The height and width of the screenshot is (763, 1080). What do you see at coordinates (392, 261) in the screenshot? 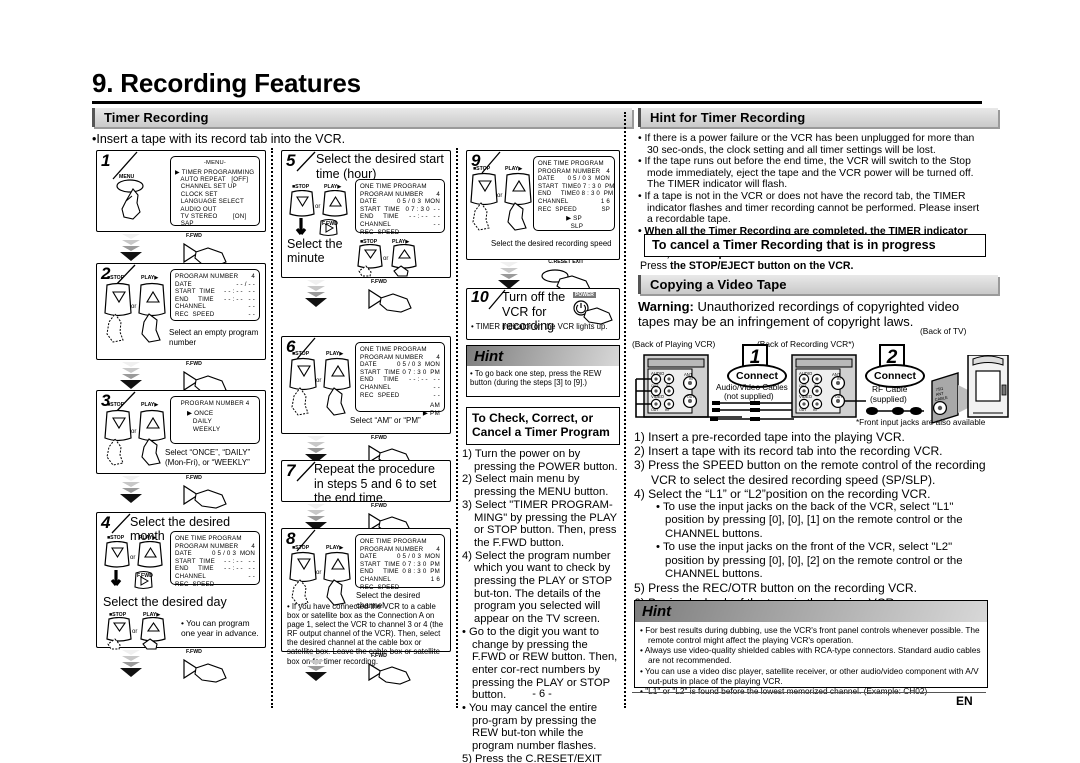
I see `stop-play-keys-5b: or` at bounding box center [392, 261].